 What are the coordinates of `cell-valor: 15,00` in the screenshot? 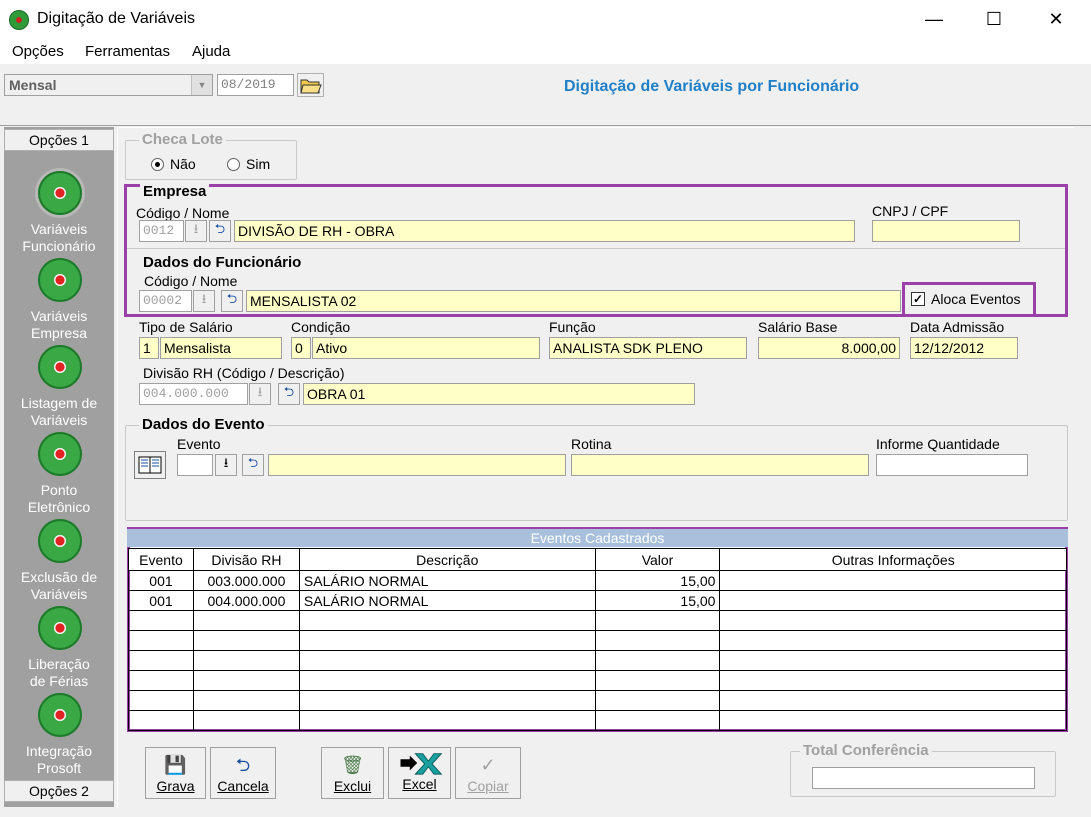 It's located at (658, 580).